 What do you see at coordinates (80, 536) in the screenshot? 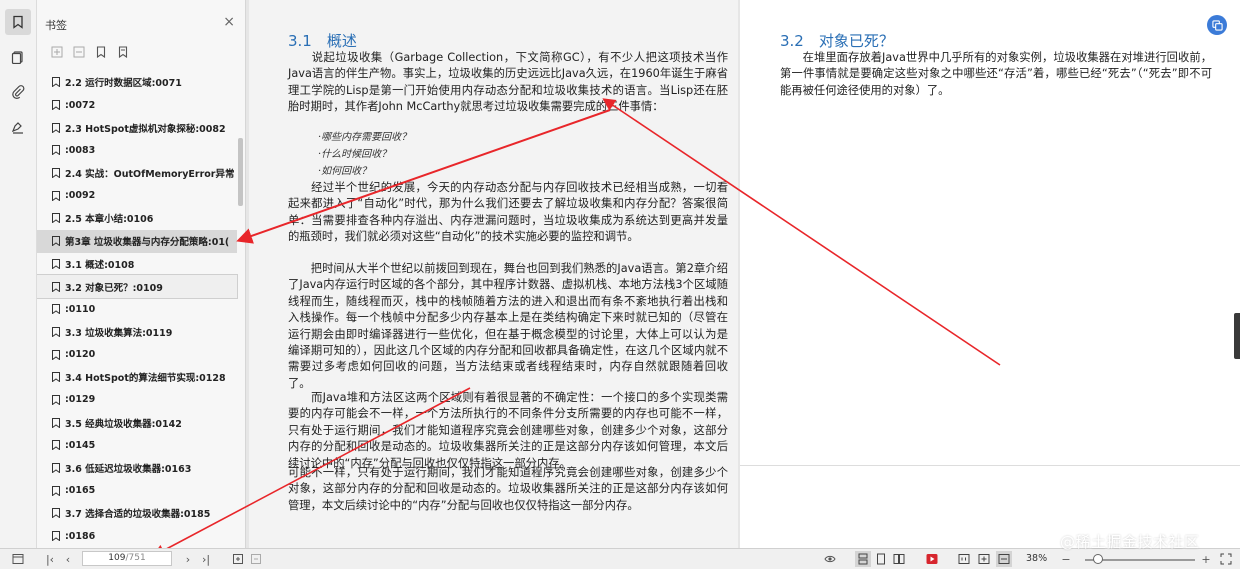
I see `bookmark-label: :0186` at bounding box center [80, 536].